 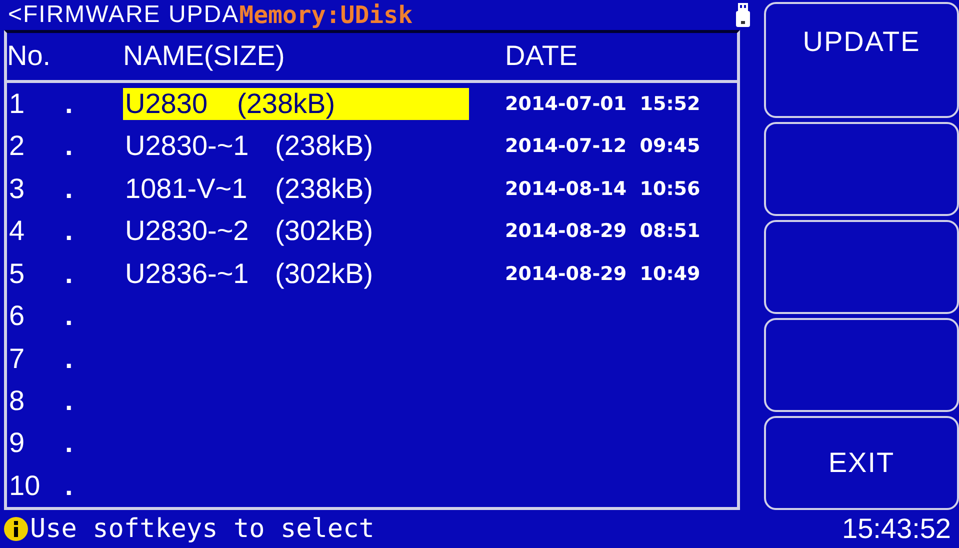 What do you see at coordinates (204, 56) in the screenshot?
I see `column-header: NAME(SIZE)` at bounding box center [204, 56].